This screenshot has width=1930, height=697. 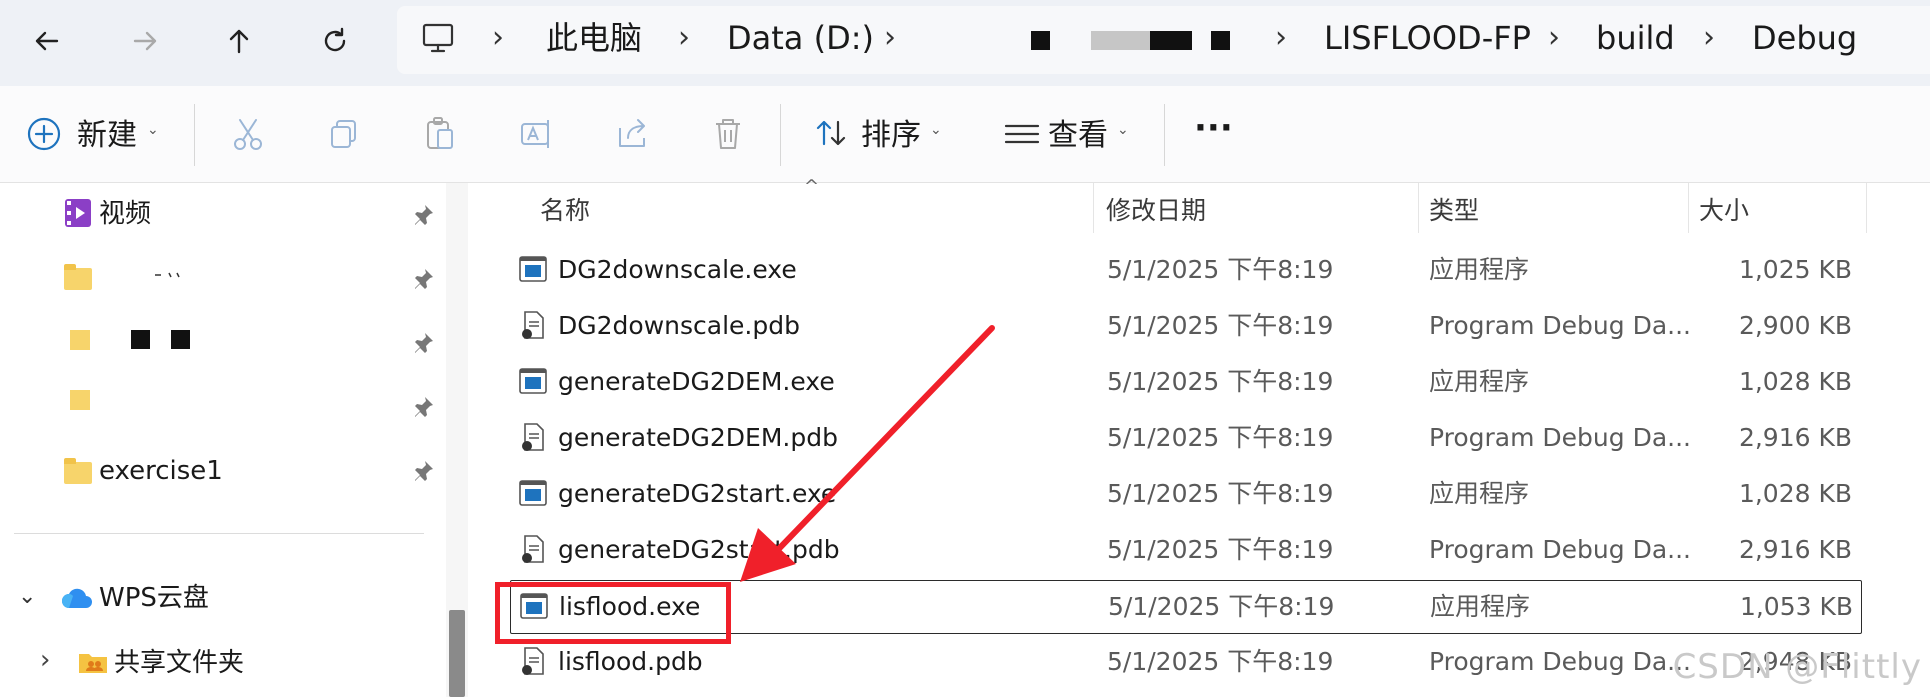 What do you see at coordinates (728, 134) in the screenshot?
I see `delete-icon` at bounding box center [728, 134].